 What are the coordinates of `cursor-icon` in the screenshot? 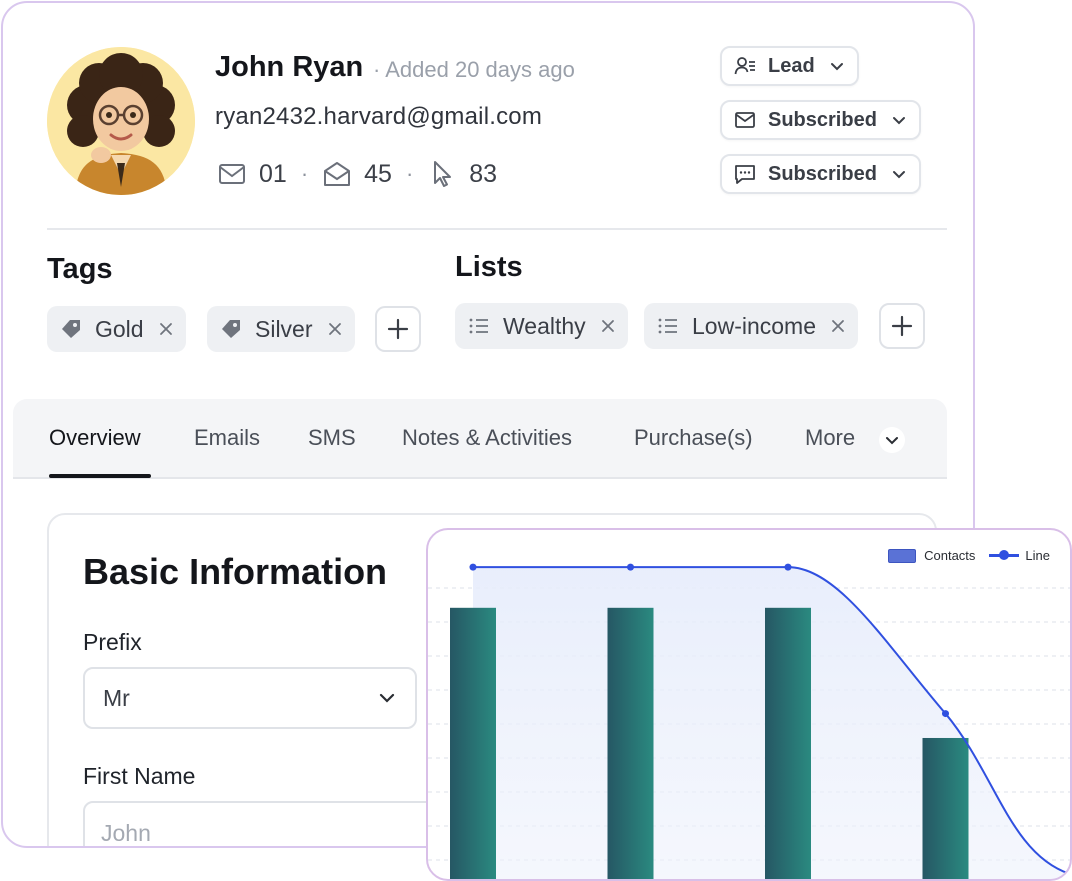 It's located at (443, 174).